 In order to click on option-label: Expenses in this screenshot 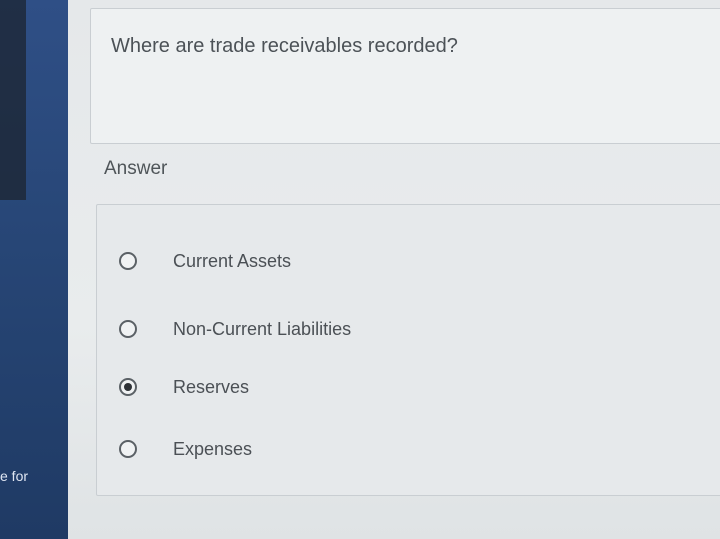, I will do `click(213, 448)`.